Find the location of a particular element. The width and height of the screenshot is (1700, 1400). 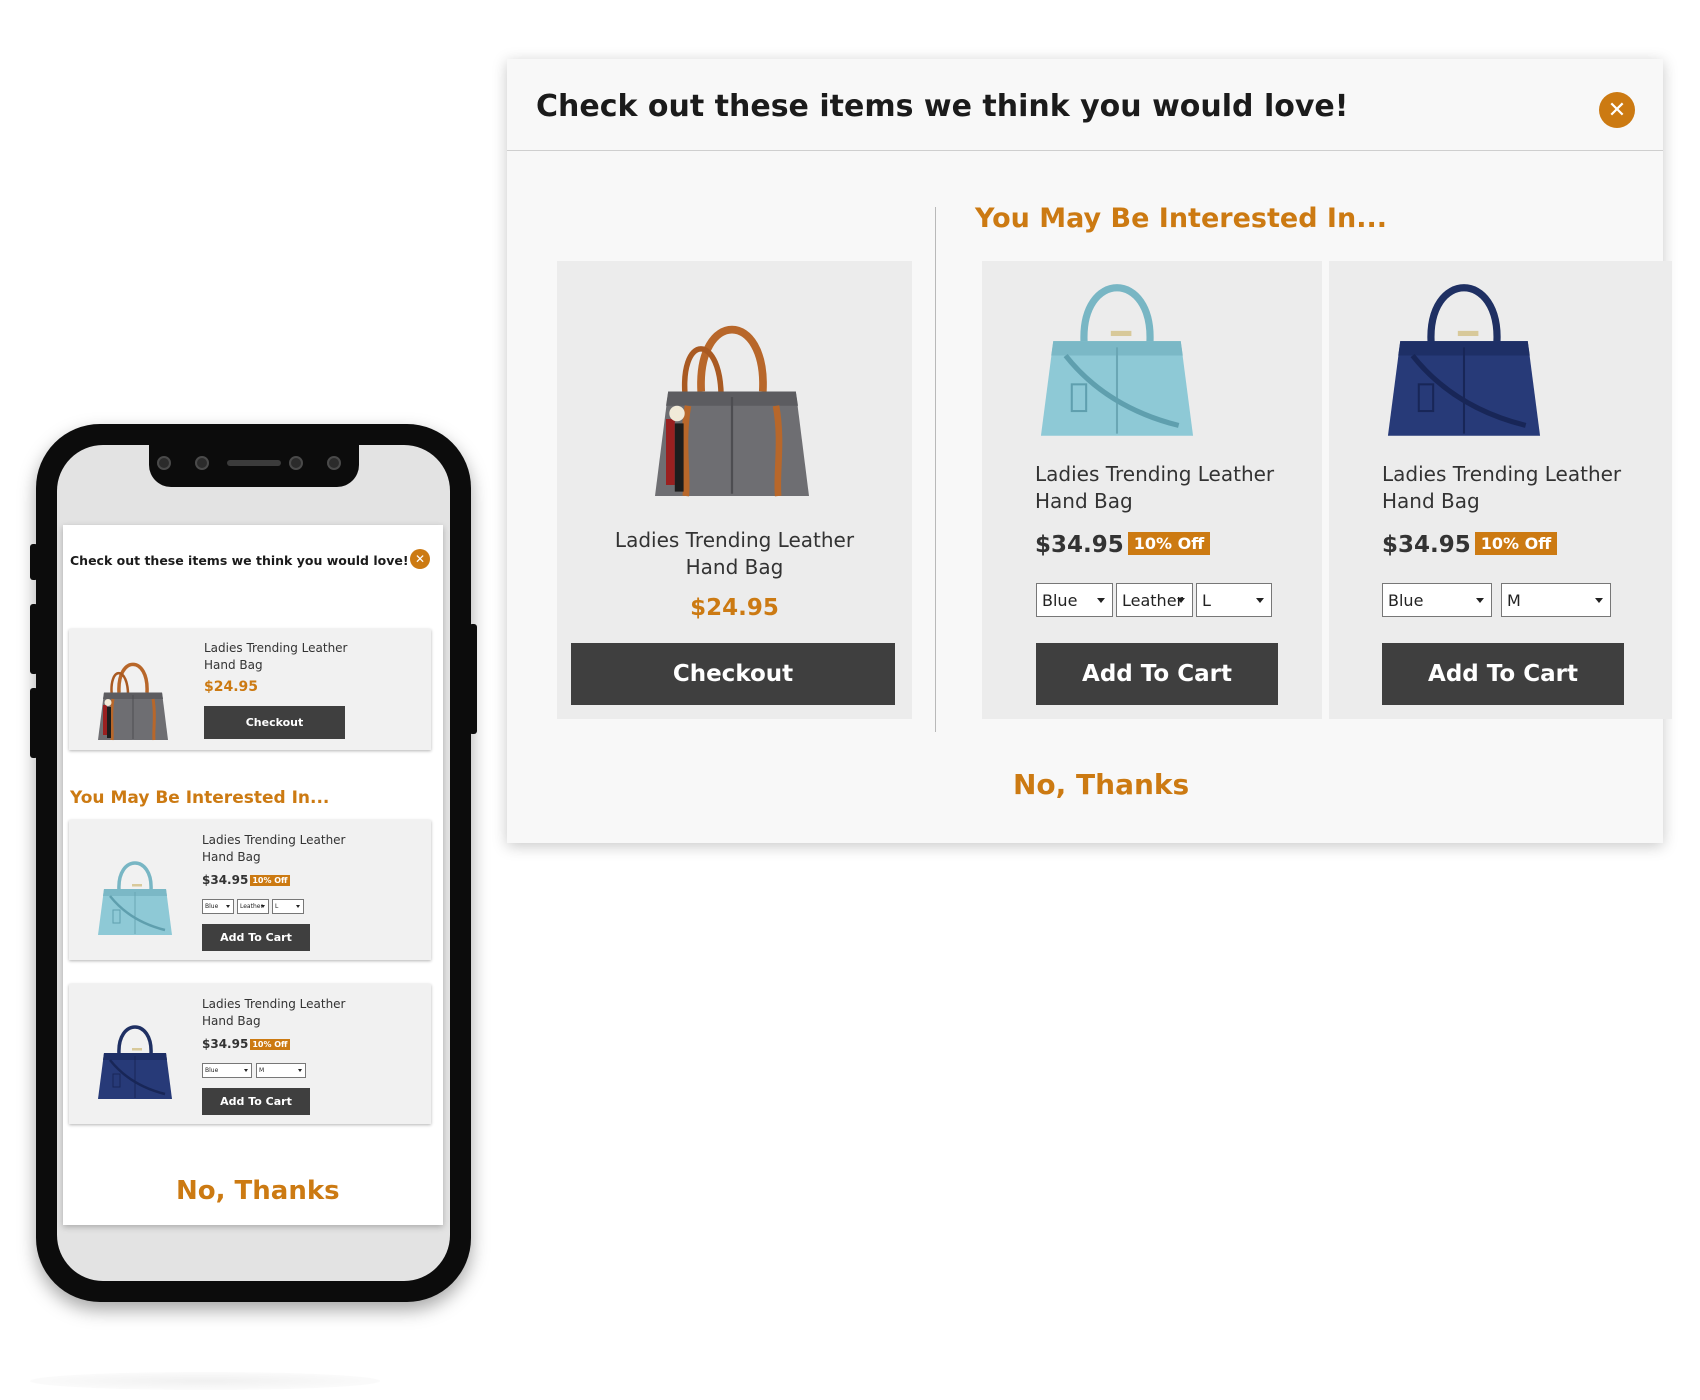

phone-notch is located at coordinates (254, 466).